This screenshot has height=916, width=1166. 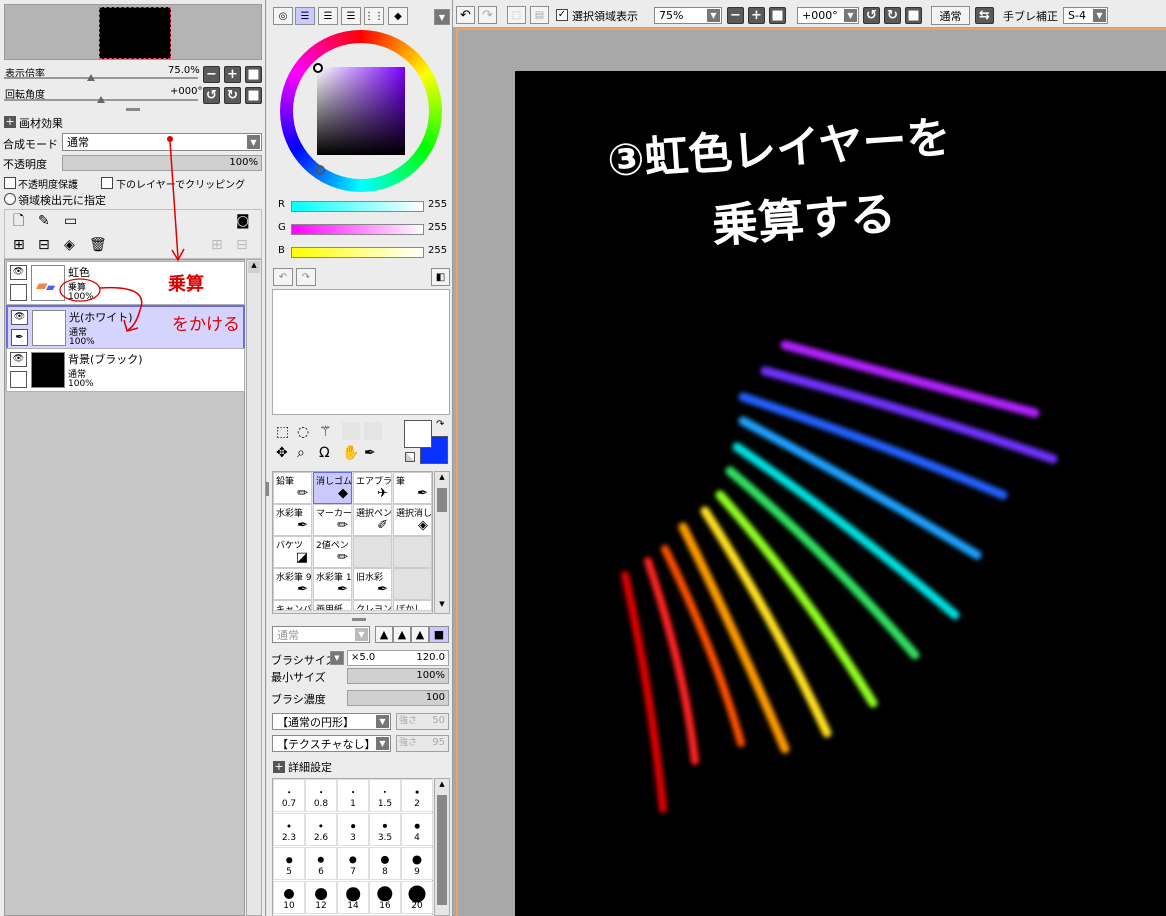 I want to click on color-wheel-tab: ◎, so click(x=283, y=16).